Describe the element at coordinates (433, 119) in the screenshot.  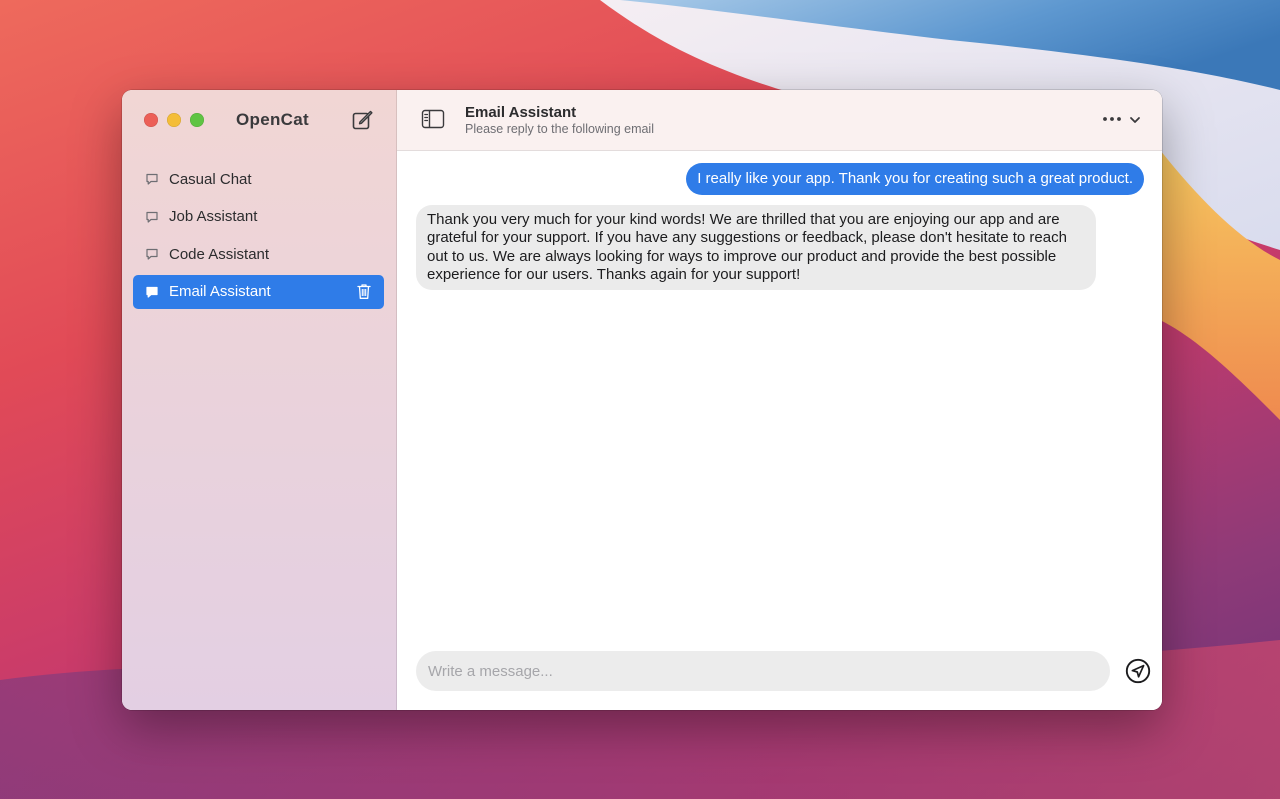
I see `sidebar-toggle-icon` at that location.